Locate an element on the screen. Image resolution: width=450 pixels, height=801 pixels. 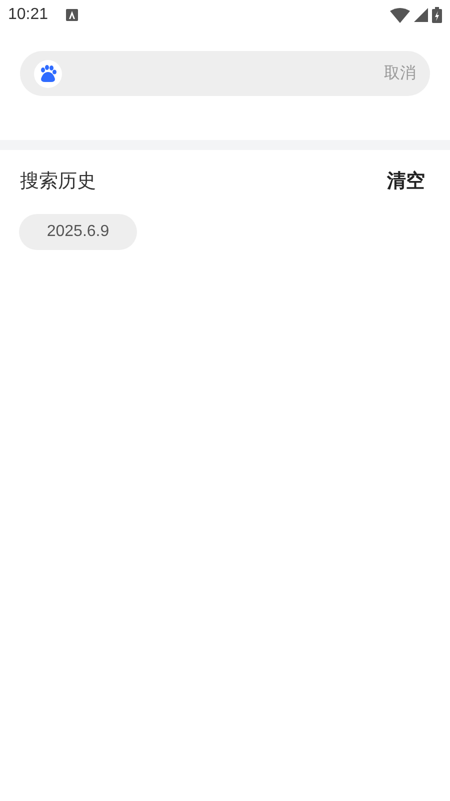
section-title: 搜索历史 is located at coordinates (58, 182).